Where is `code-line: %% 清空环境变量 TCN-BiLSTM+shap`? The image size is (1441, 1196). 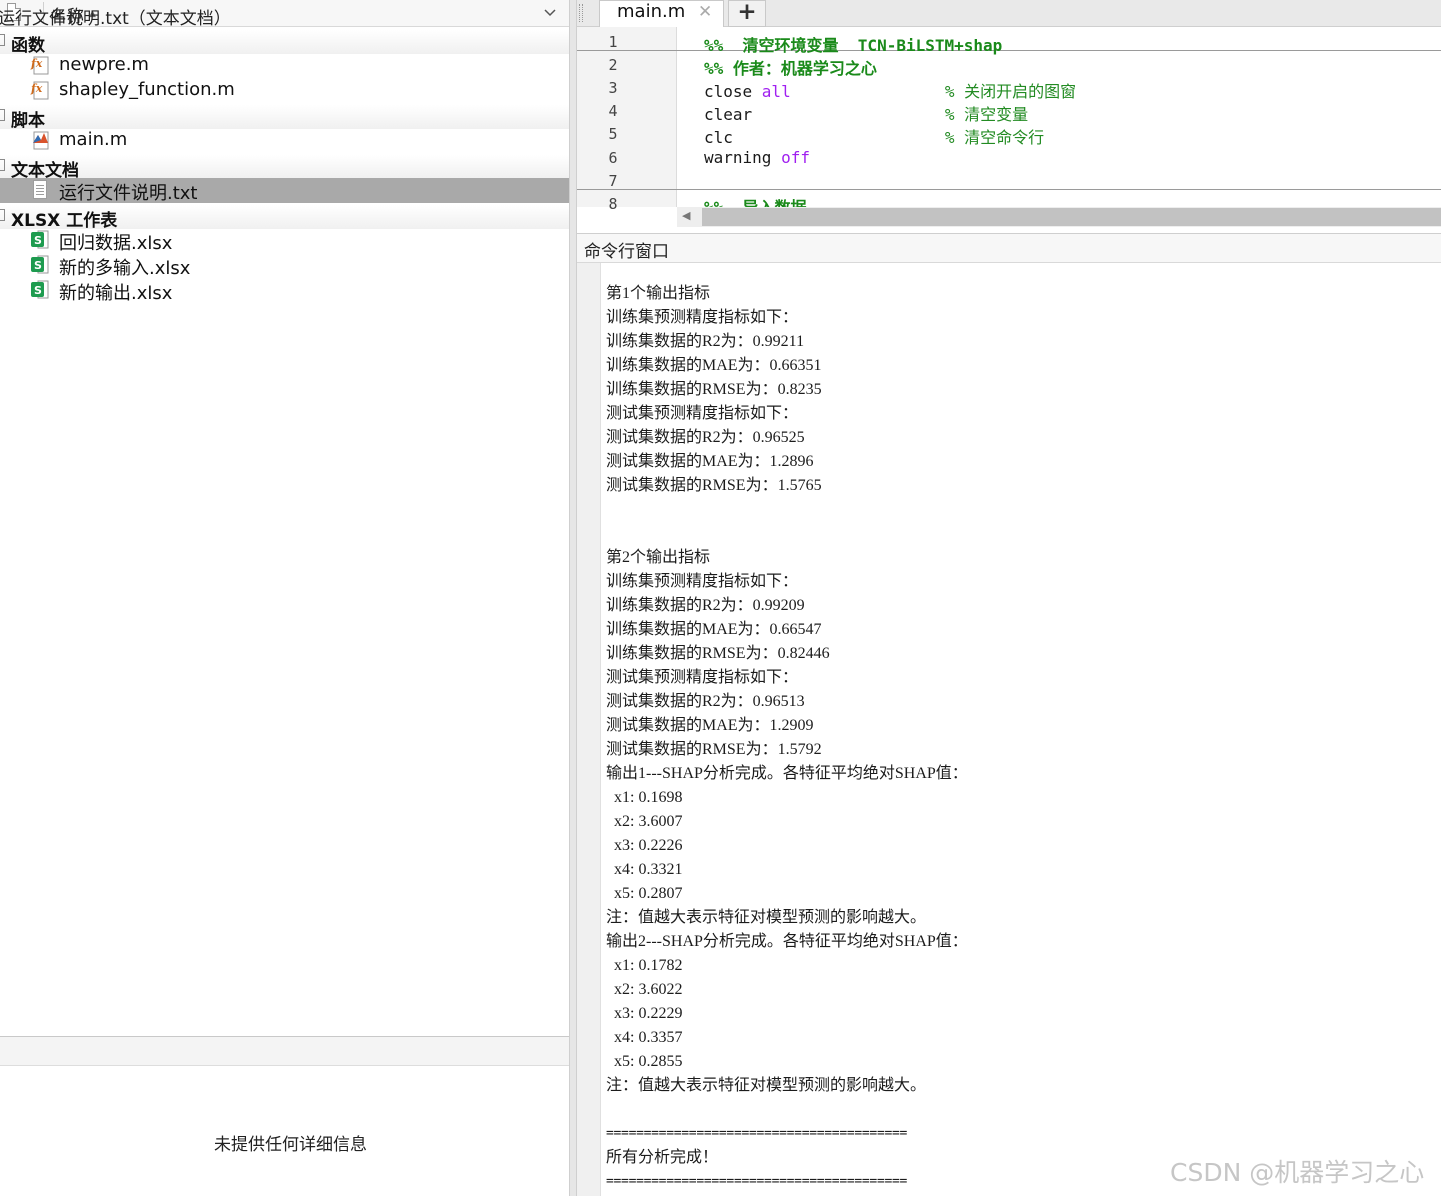
code-line: %% 清空环境变量 TCN-BiLSTM+shap is located at coordinates (853, 44).